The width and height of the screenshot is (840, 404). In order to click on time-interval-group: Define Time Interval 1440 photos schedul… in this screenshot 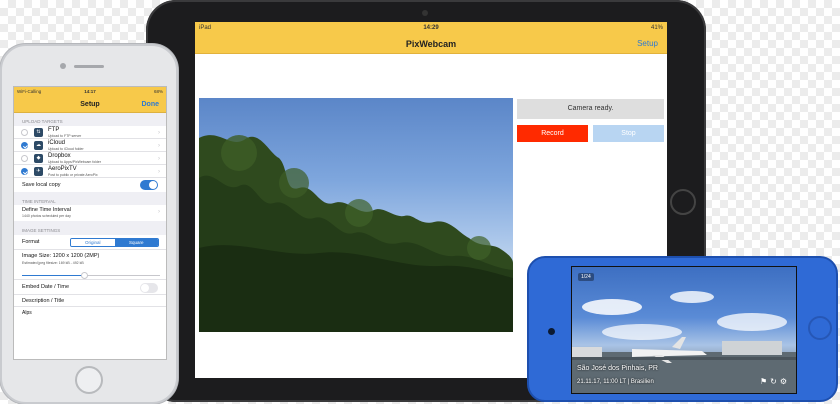, I will do `click(90, 213)`.